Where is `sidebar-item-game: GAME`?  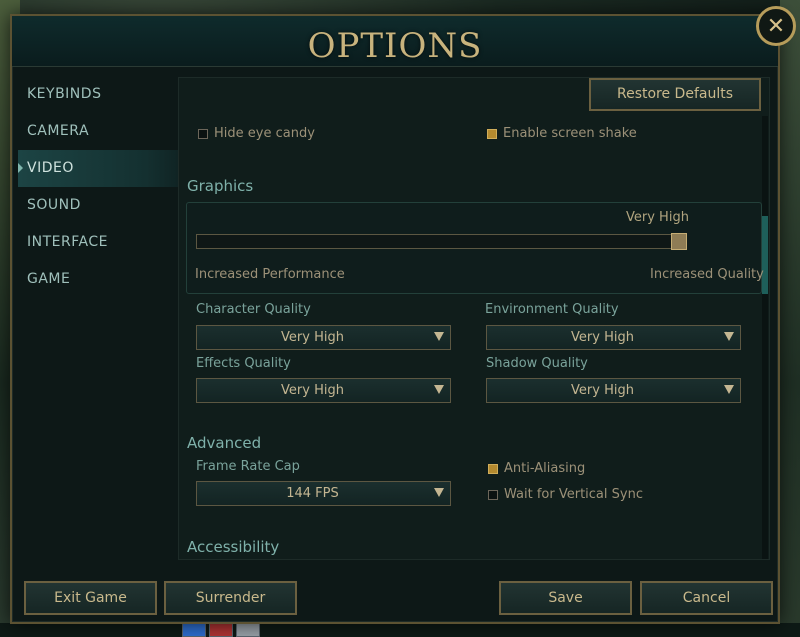 sidebar-item-game: GAME is located at coordinates (98, 279).